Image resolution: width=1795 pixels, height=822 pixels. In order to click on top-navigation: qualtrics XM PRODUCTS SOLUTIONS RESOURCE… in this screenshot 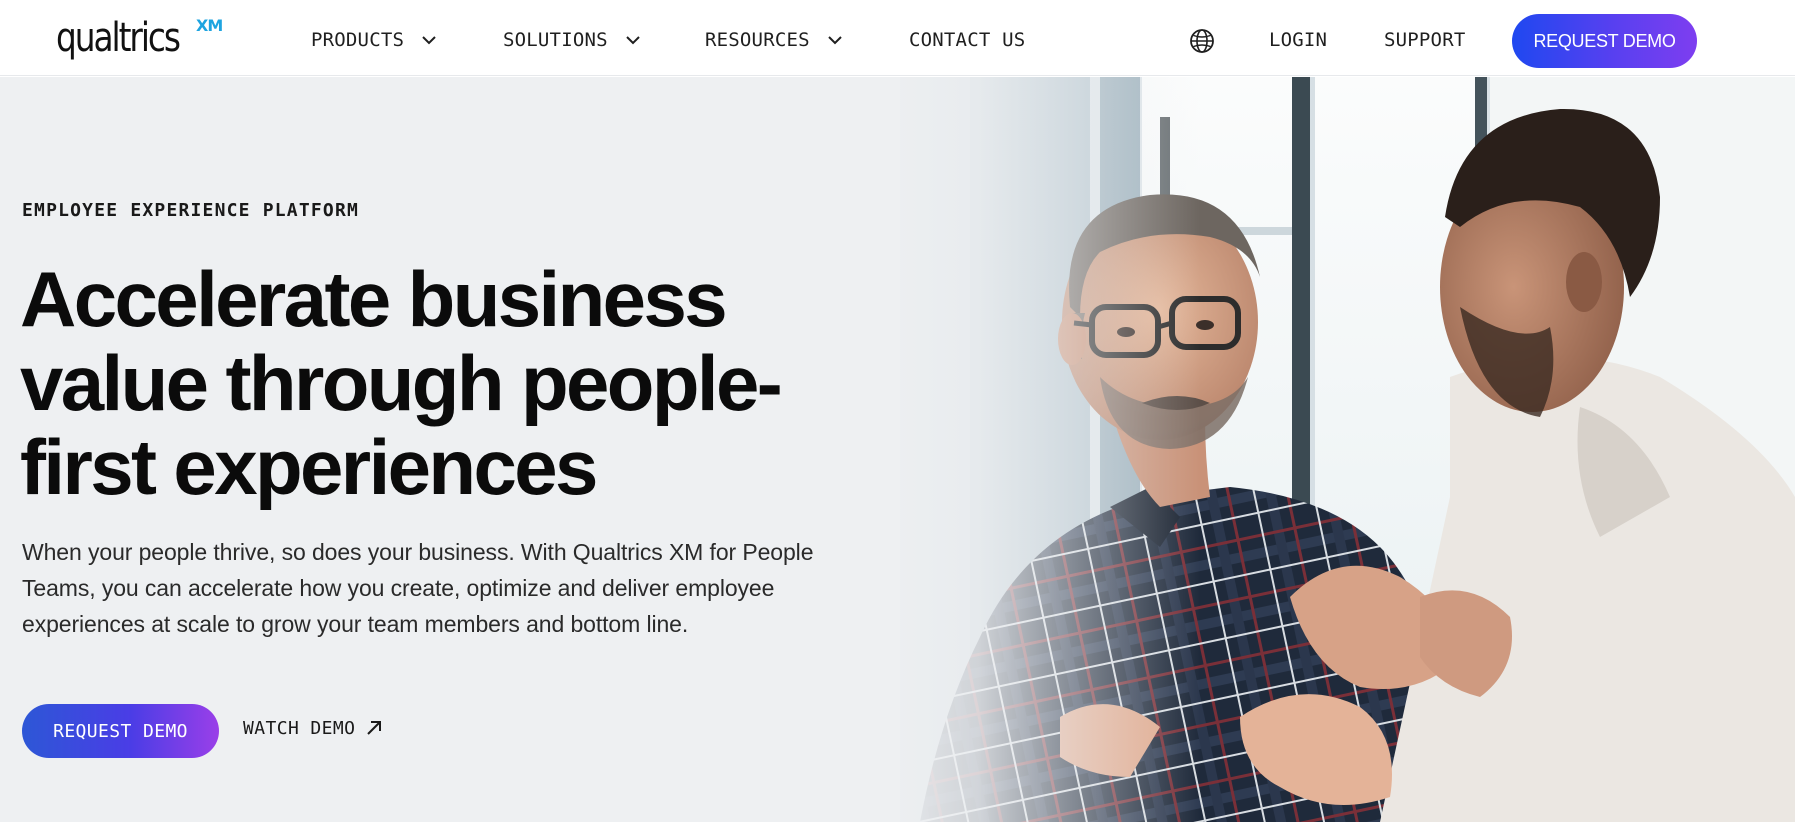, I will do `click(897, 38)`.